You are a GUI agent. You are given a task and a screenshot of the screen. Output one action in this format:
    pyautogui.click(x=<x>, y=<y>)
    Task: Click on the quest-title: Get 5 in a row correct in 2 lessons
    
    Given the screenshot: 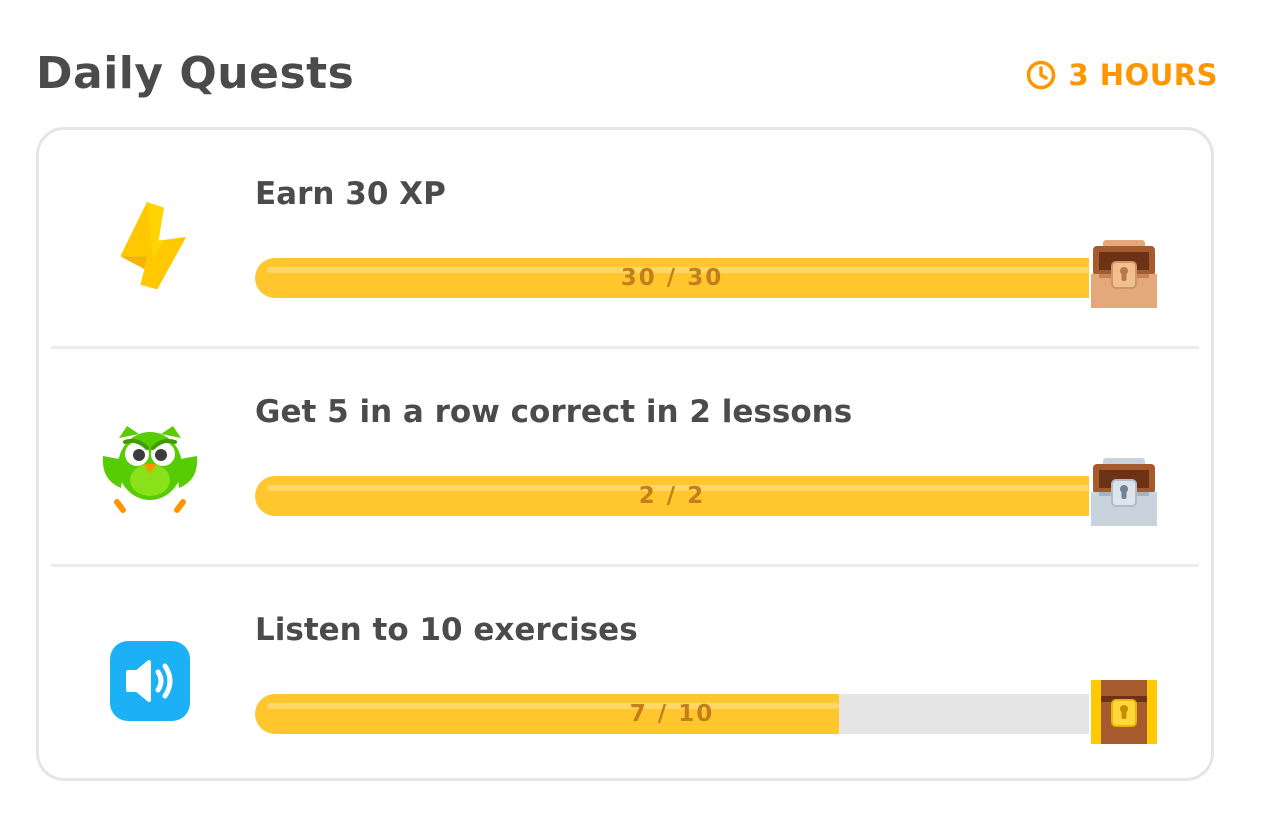 What is the action you would take?
    pyautogui.click(x=554, y=412)
    